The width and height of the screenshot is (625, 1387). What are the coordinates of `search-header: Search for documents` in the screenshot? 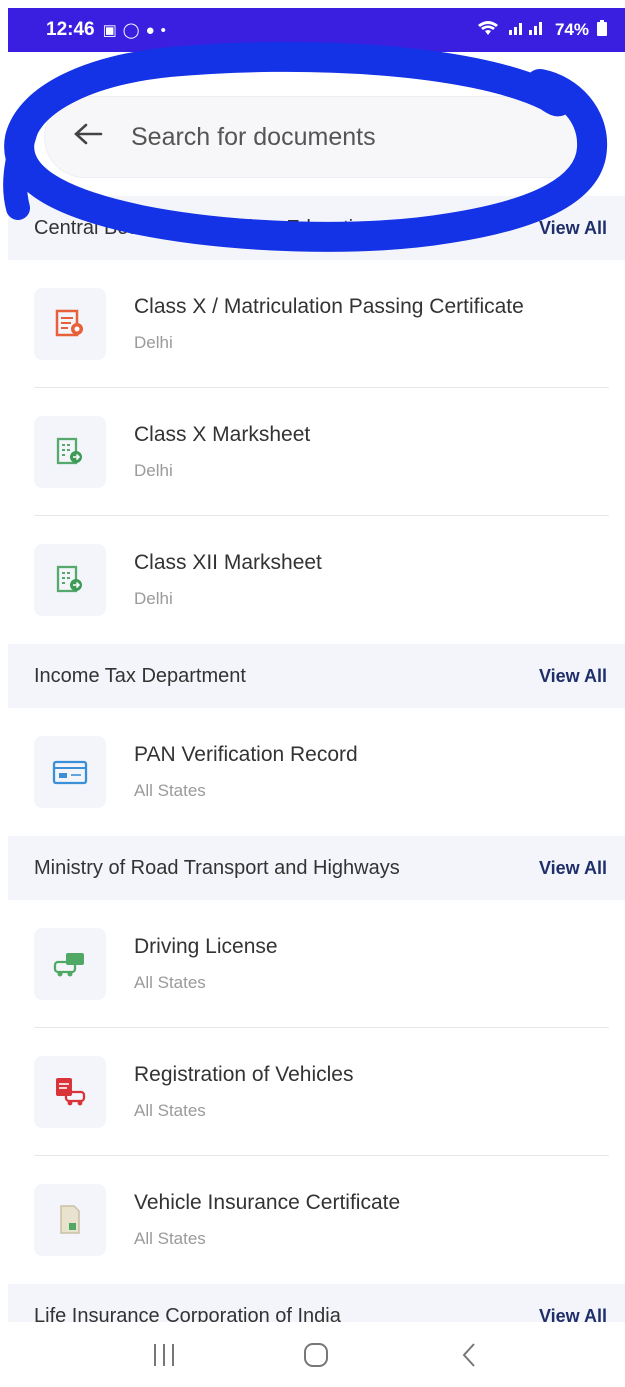 It's located at (316, 126).